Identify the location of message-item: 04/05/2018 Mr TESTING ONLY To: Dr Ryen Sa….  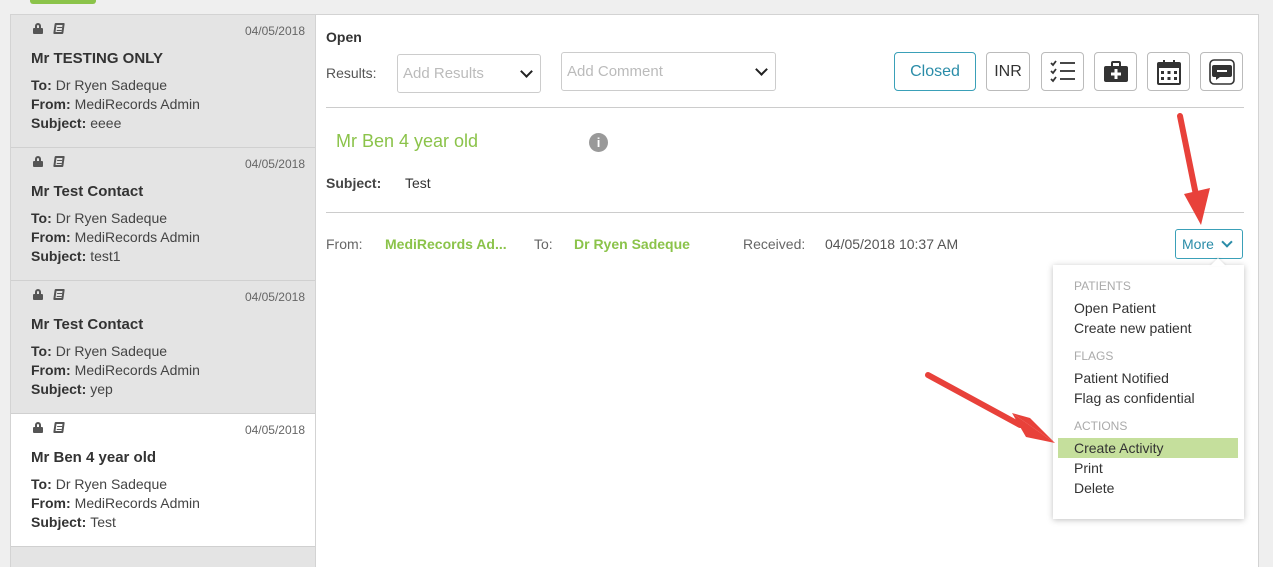
(163, 81).